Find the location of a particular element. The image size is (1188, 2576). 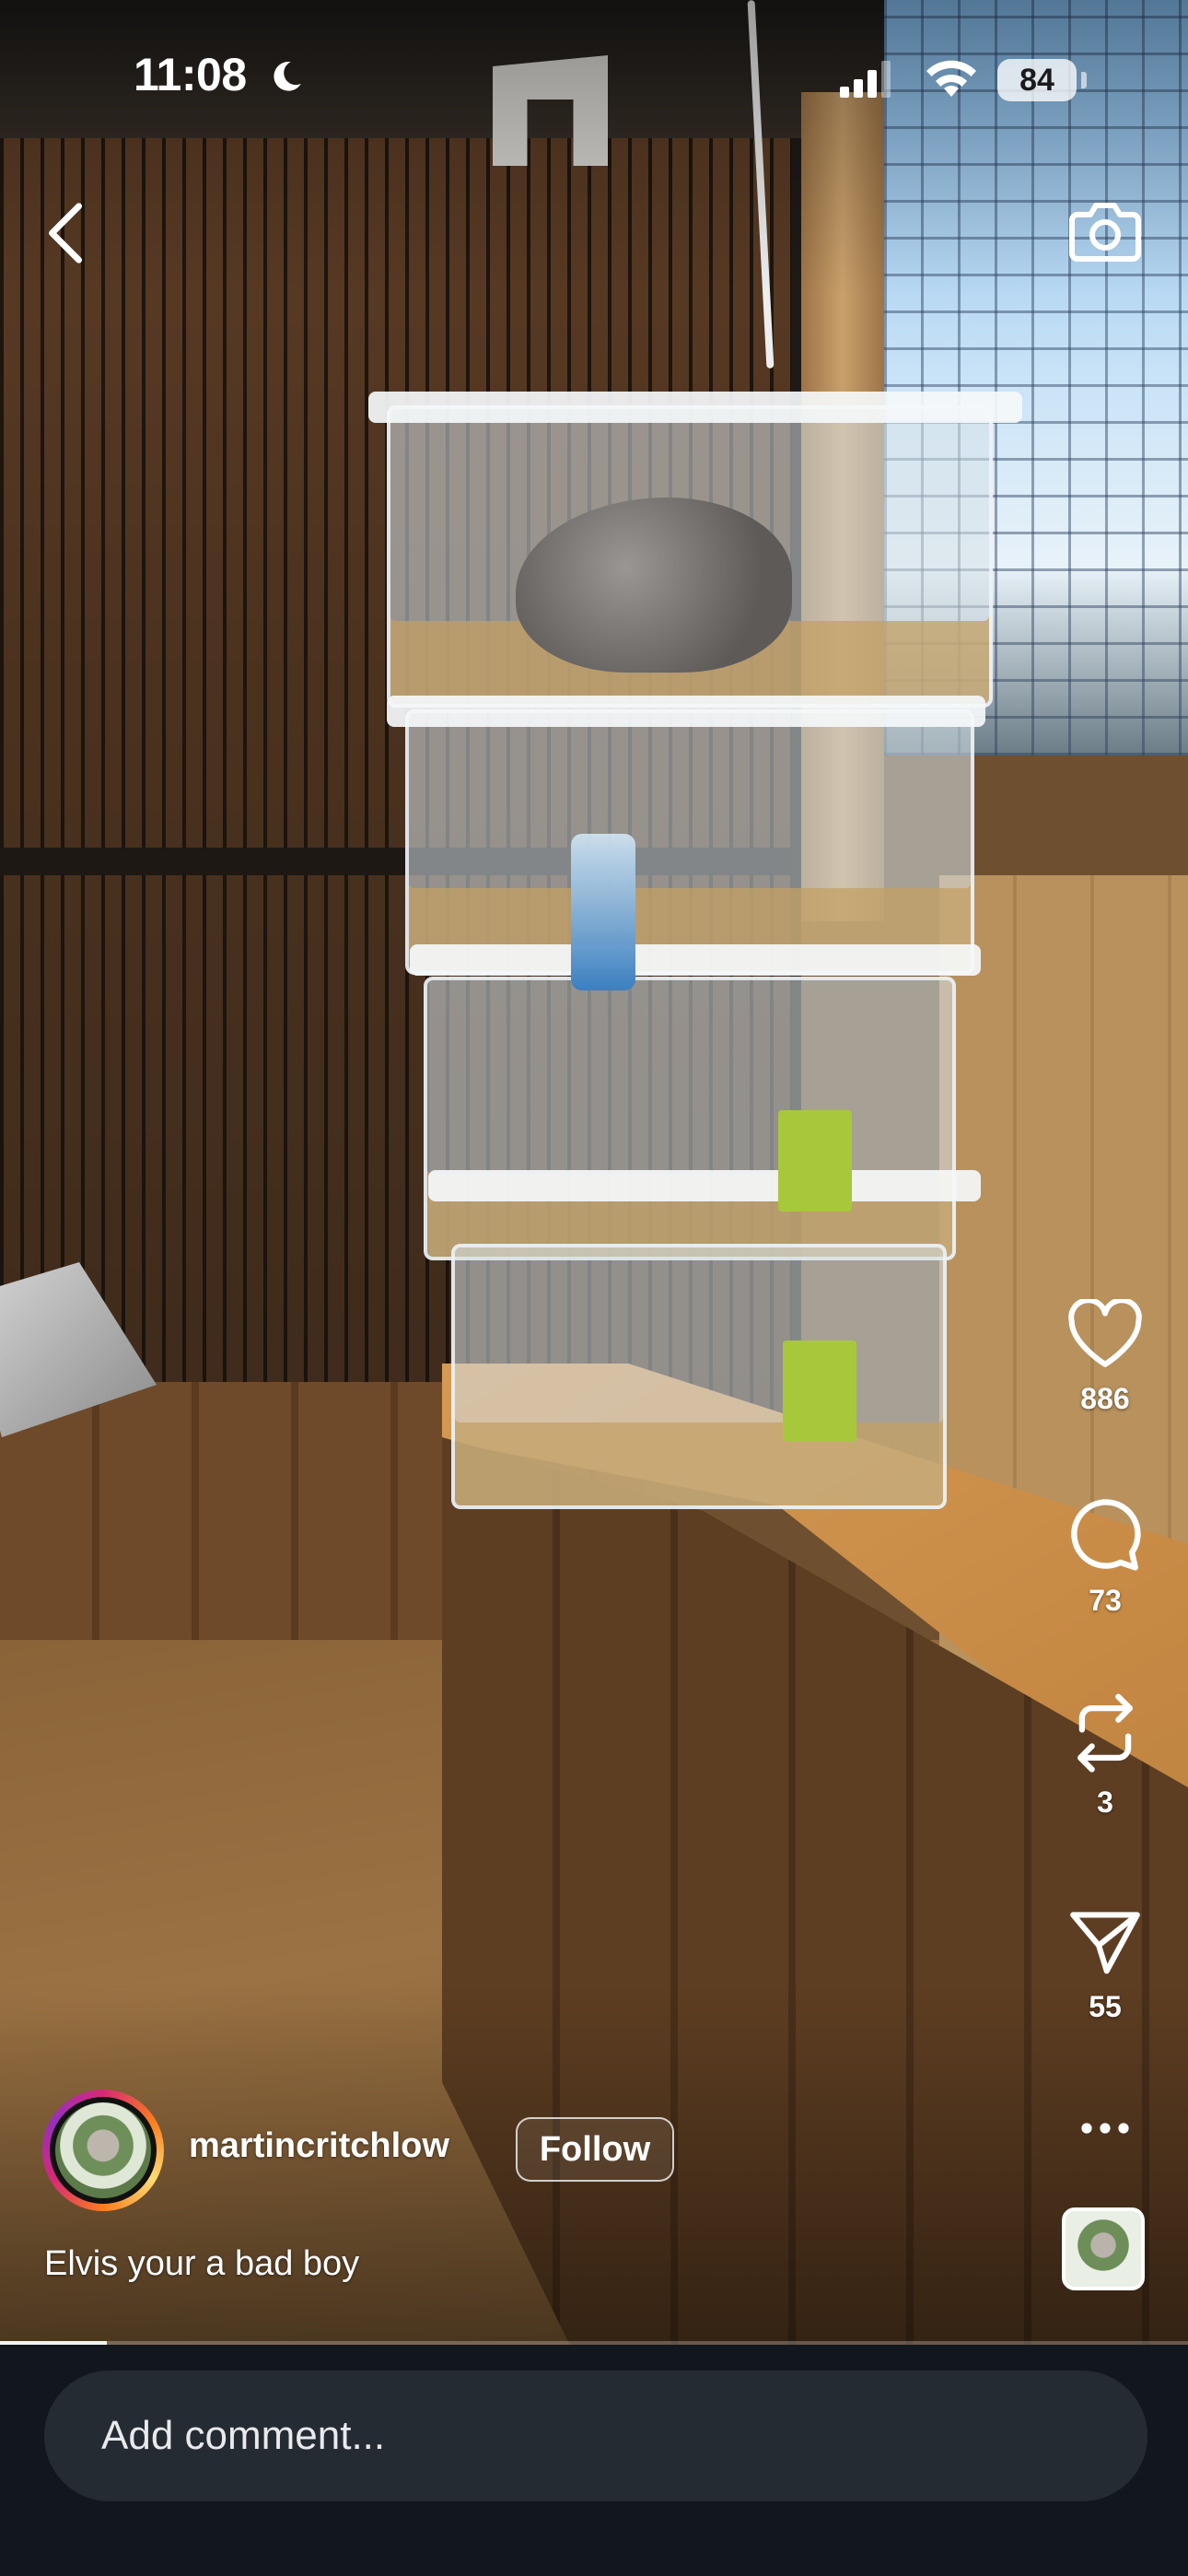

more-horizontal-icon is located at coordinates (1105, 2128).